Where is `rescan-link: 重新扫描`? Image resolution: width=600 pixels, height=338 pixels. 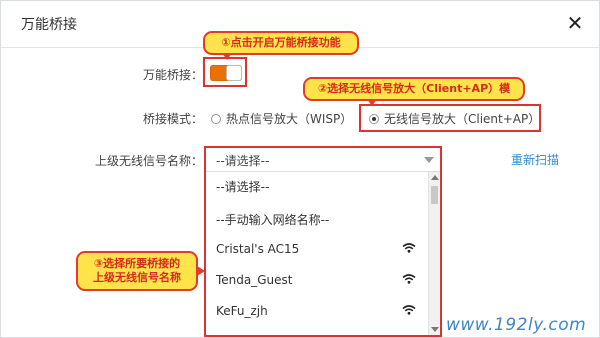 rescan-link: 重新扫描 is located at coordinates (535, 159).